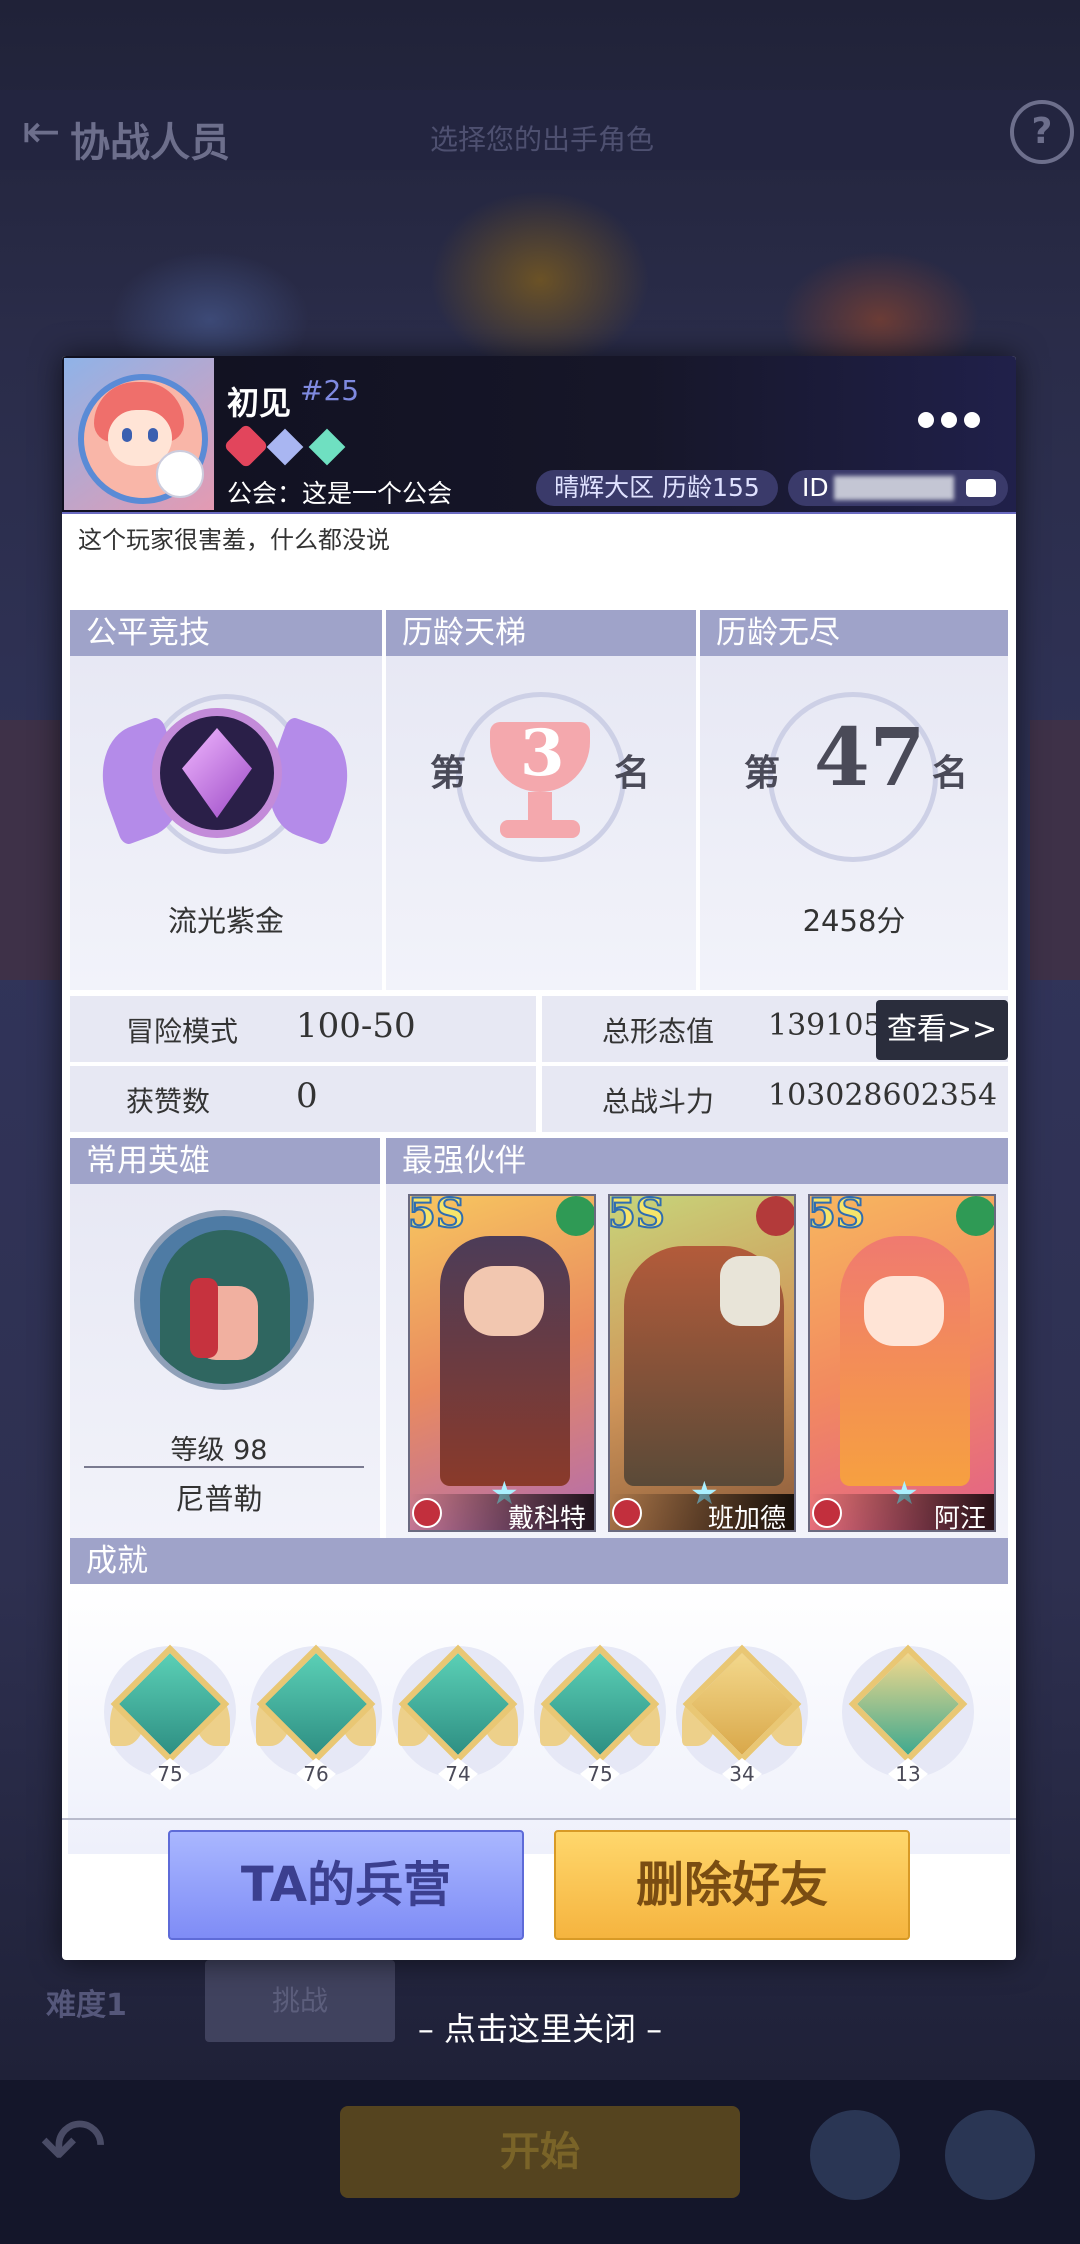 Image resolution: width=1080 pixels, height=2244 pixels. What do you see at coordinates (658, 1031) in the screenshot?
I see `total-forms-label: 总形态值` at bounding box center [658, 1031].